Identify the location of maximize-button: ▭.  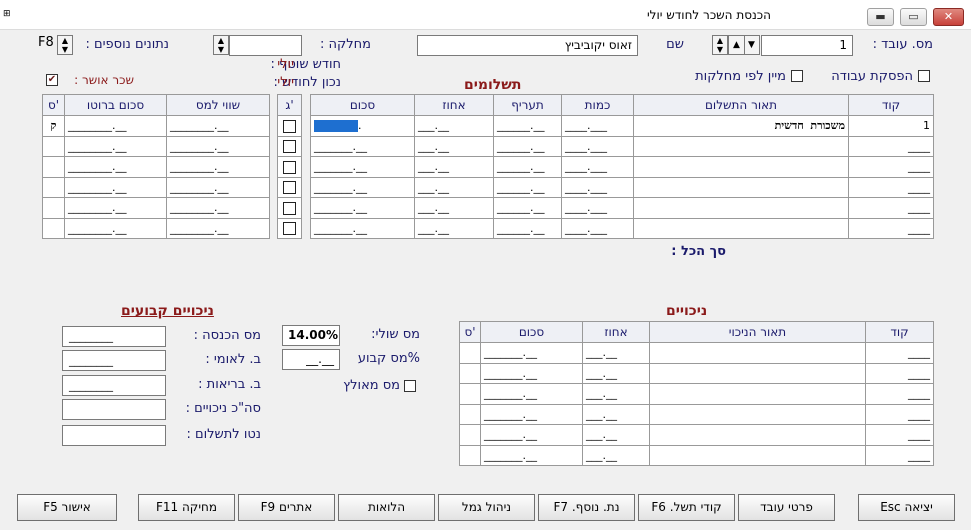
(913, 17).